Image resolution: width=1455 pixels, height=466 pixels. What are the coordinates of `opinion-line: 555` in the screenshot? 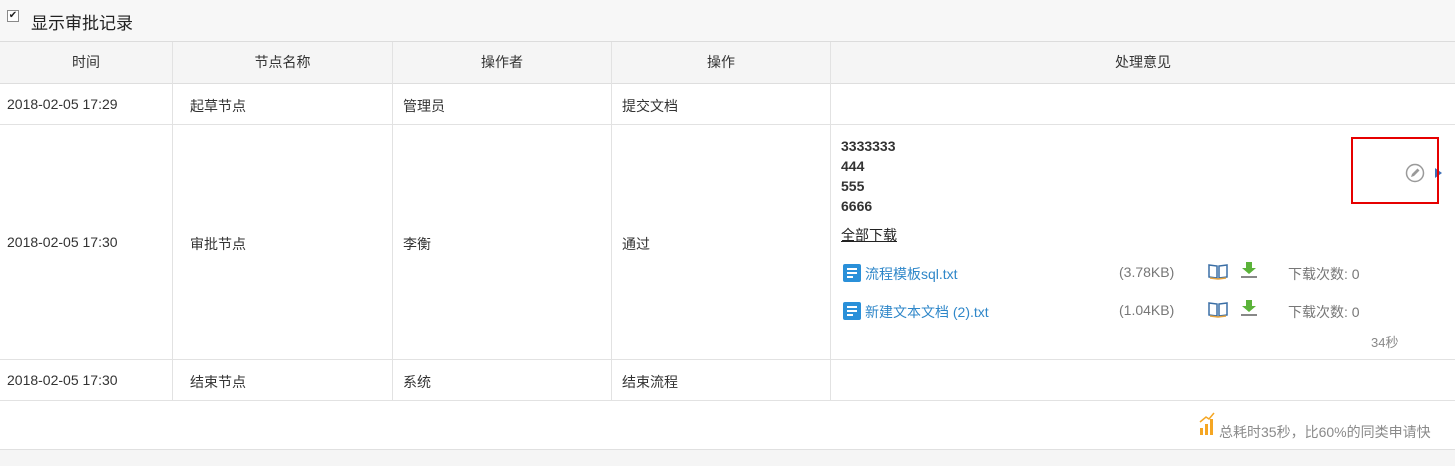 It's located at (853, 186).